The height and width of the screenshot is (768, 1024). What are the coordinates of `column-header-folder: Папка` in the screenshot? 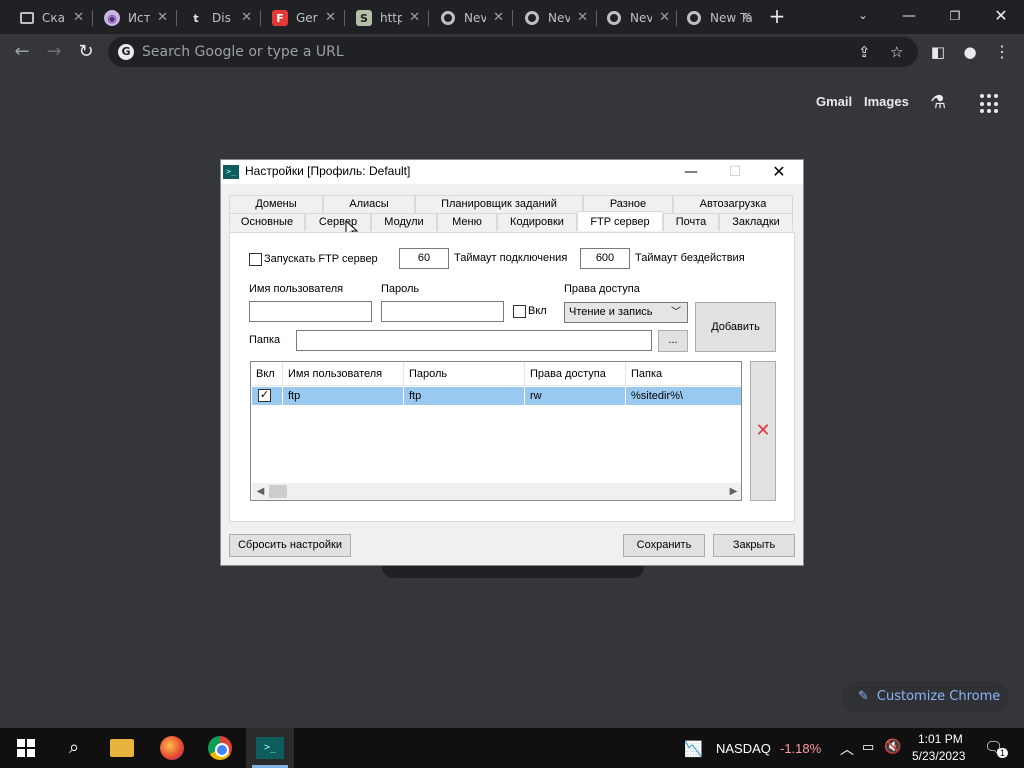 It's located at (683, 374).